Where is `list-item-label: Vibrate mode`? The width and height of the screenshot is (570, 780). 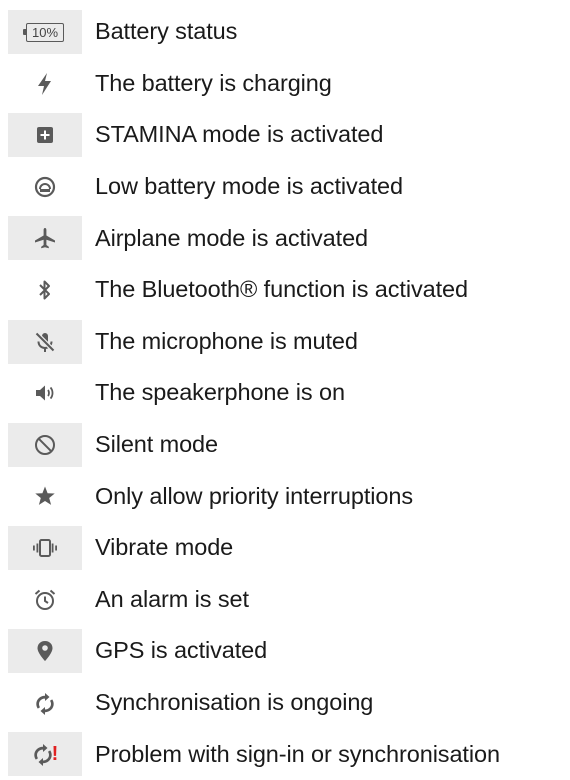
list-item-label: Vibrate mode is located at coordinates (164, 547).